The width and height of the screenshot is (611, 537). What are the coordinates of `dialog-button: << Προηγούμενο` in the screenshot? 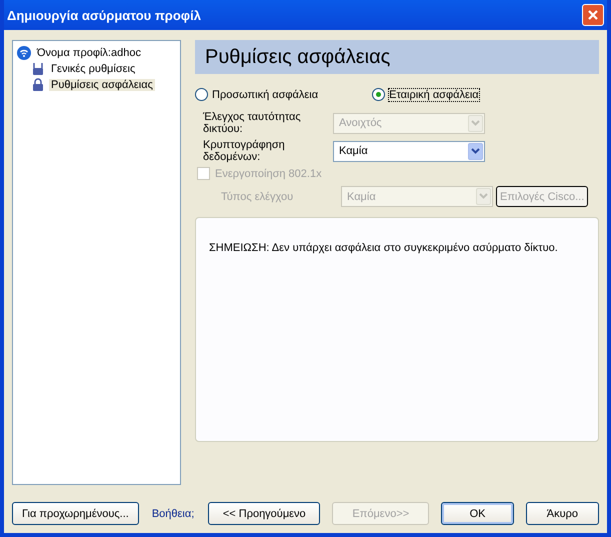 It's located at (264, 513).